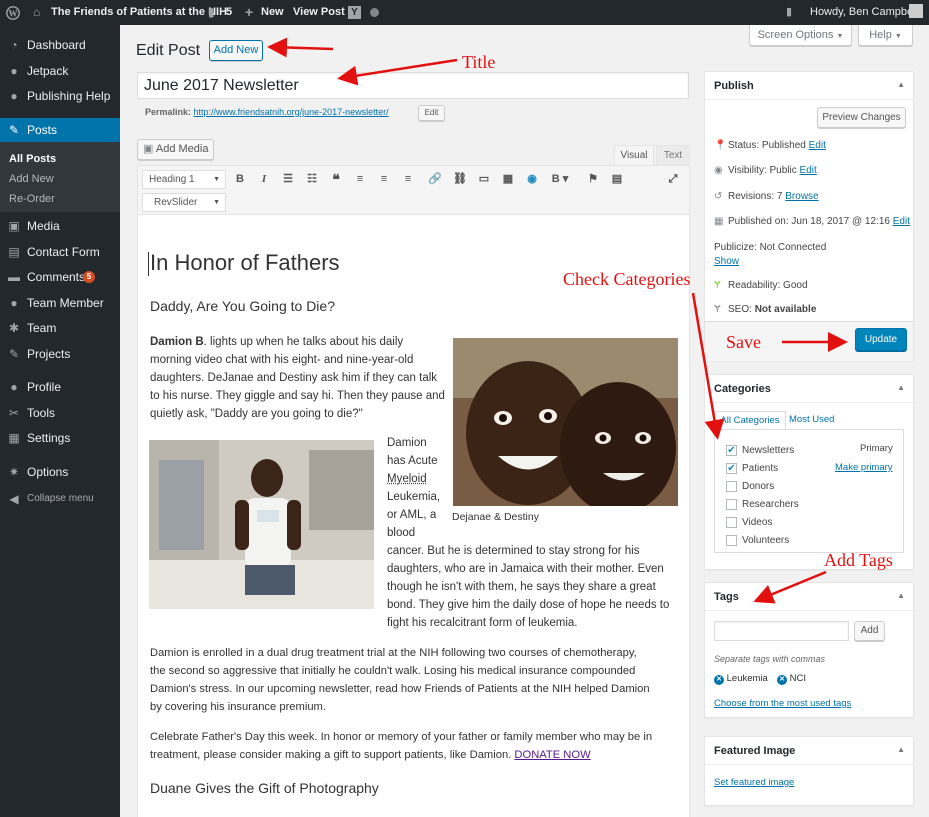 This screenshot has width=929, height=817. I want to click on arrow-title, so click(397, 72).